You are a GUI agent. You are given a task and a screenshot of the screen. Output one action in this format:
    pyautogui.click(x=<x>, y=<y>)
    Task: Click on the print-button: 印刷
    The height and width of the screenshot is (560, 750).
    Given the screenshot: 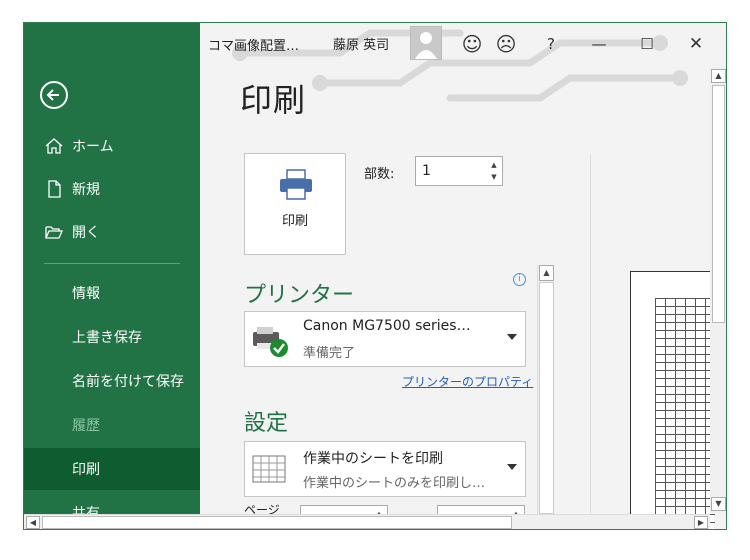 What is the action you would take?
    pyautogui.click(x=295, y=204)
    